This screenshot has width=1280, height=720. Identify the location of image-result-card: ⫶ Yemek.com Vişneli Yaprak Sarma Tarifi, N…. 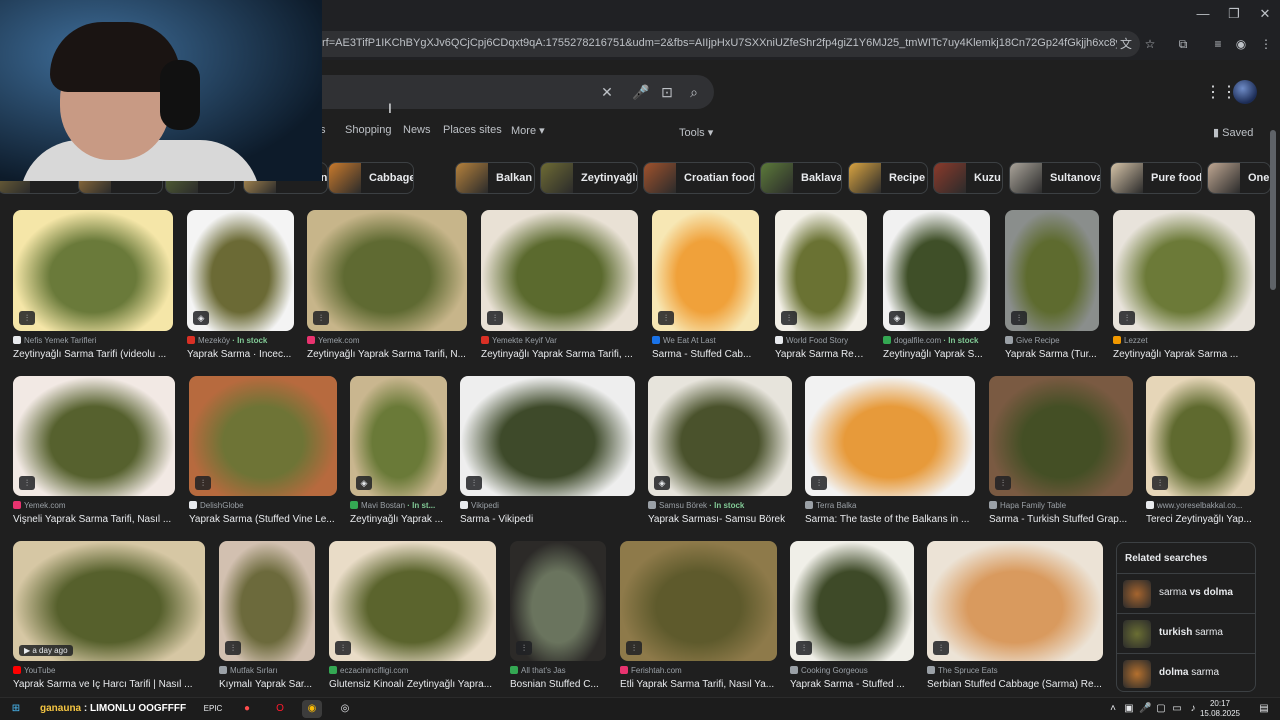
(94, 453).